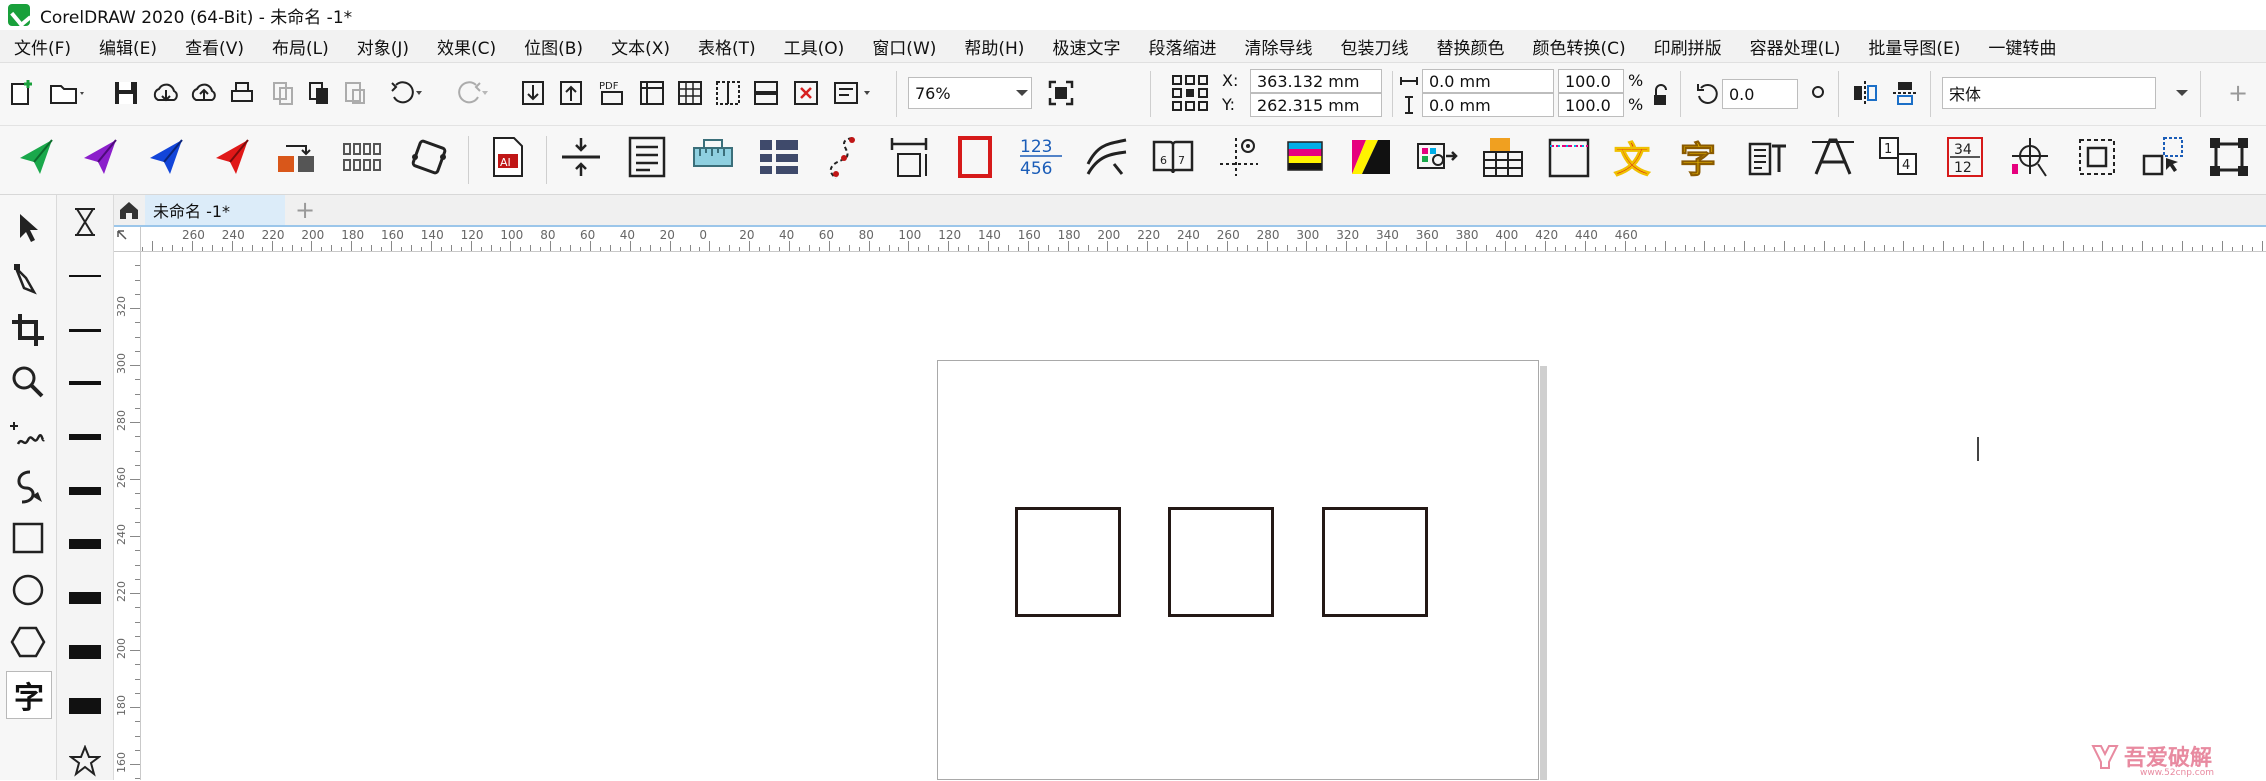 Image resolution: width=2266 pixels, height=781 pixels. I want to click on menu-item: 印刷拼版, so click(1688, 46).